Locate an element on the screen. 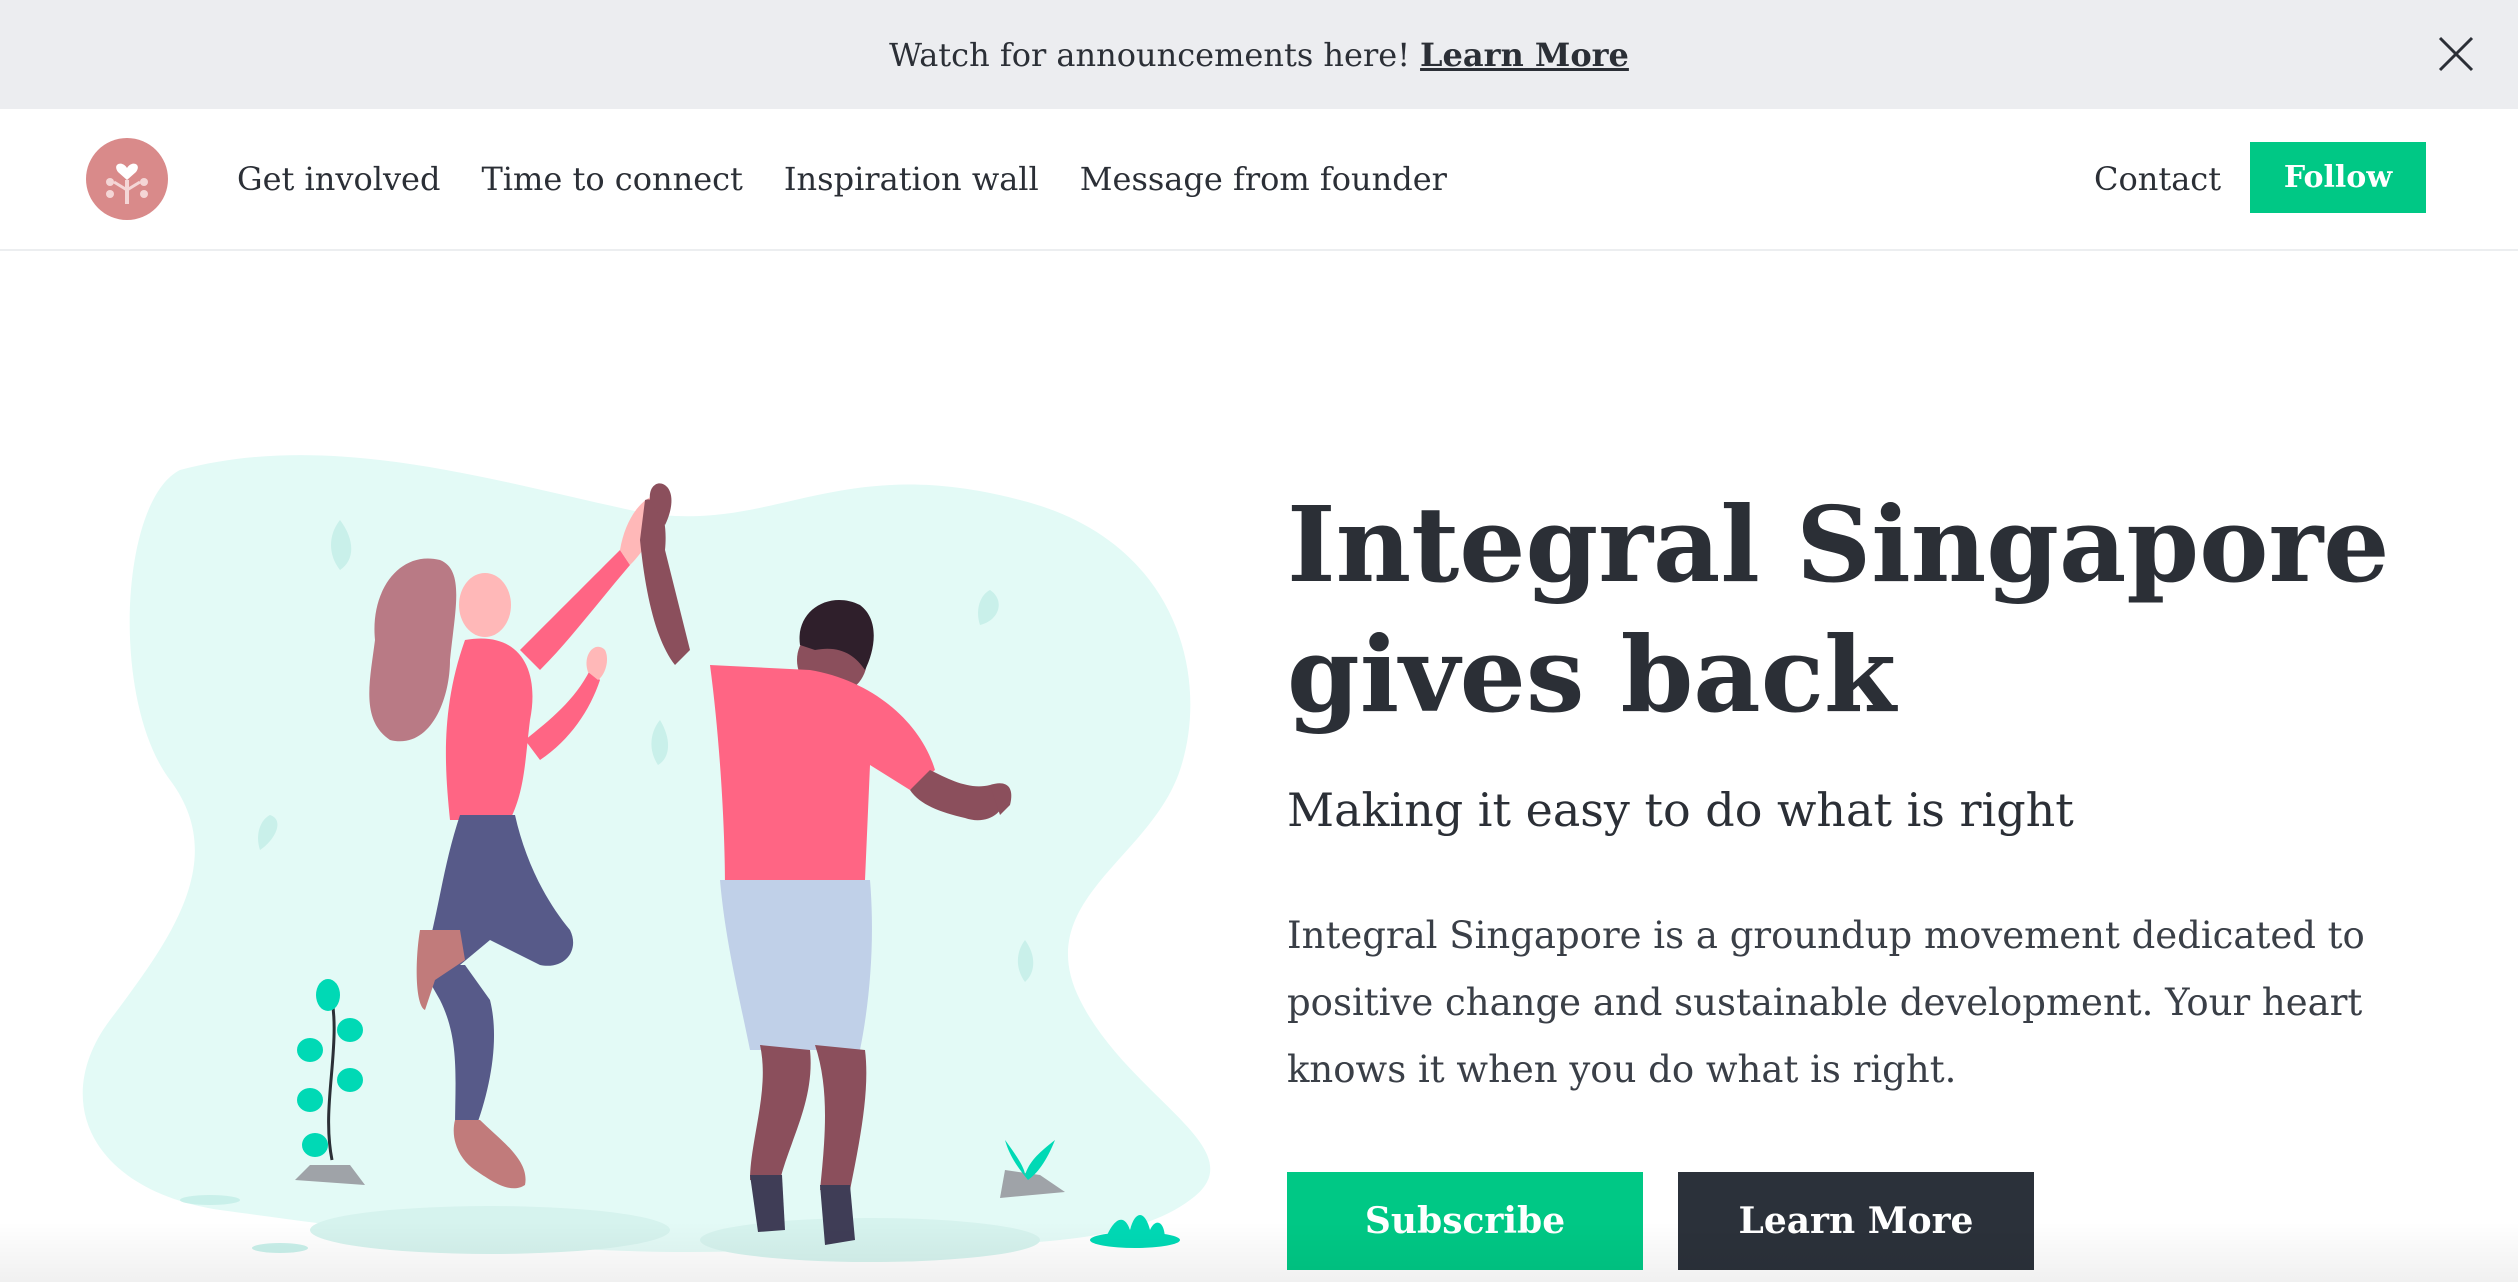 Image resolution: width=2518 pixels, height=1286 pixels. subscribe-button: Subscribe is located at coordinates (1465, 1221).